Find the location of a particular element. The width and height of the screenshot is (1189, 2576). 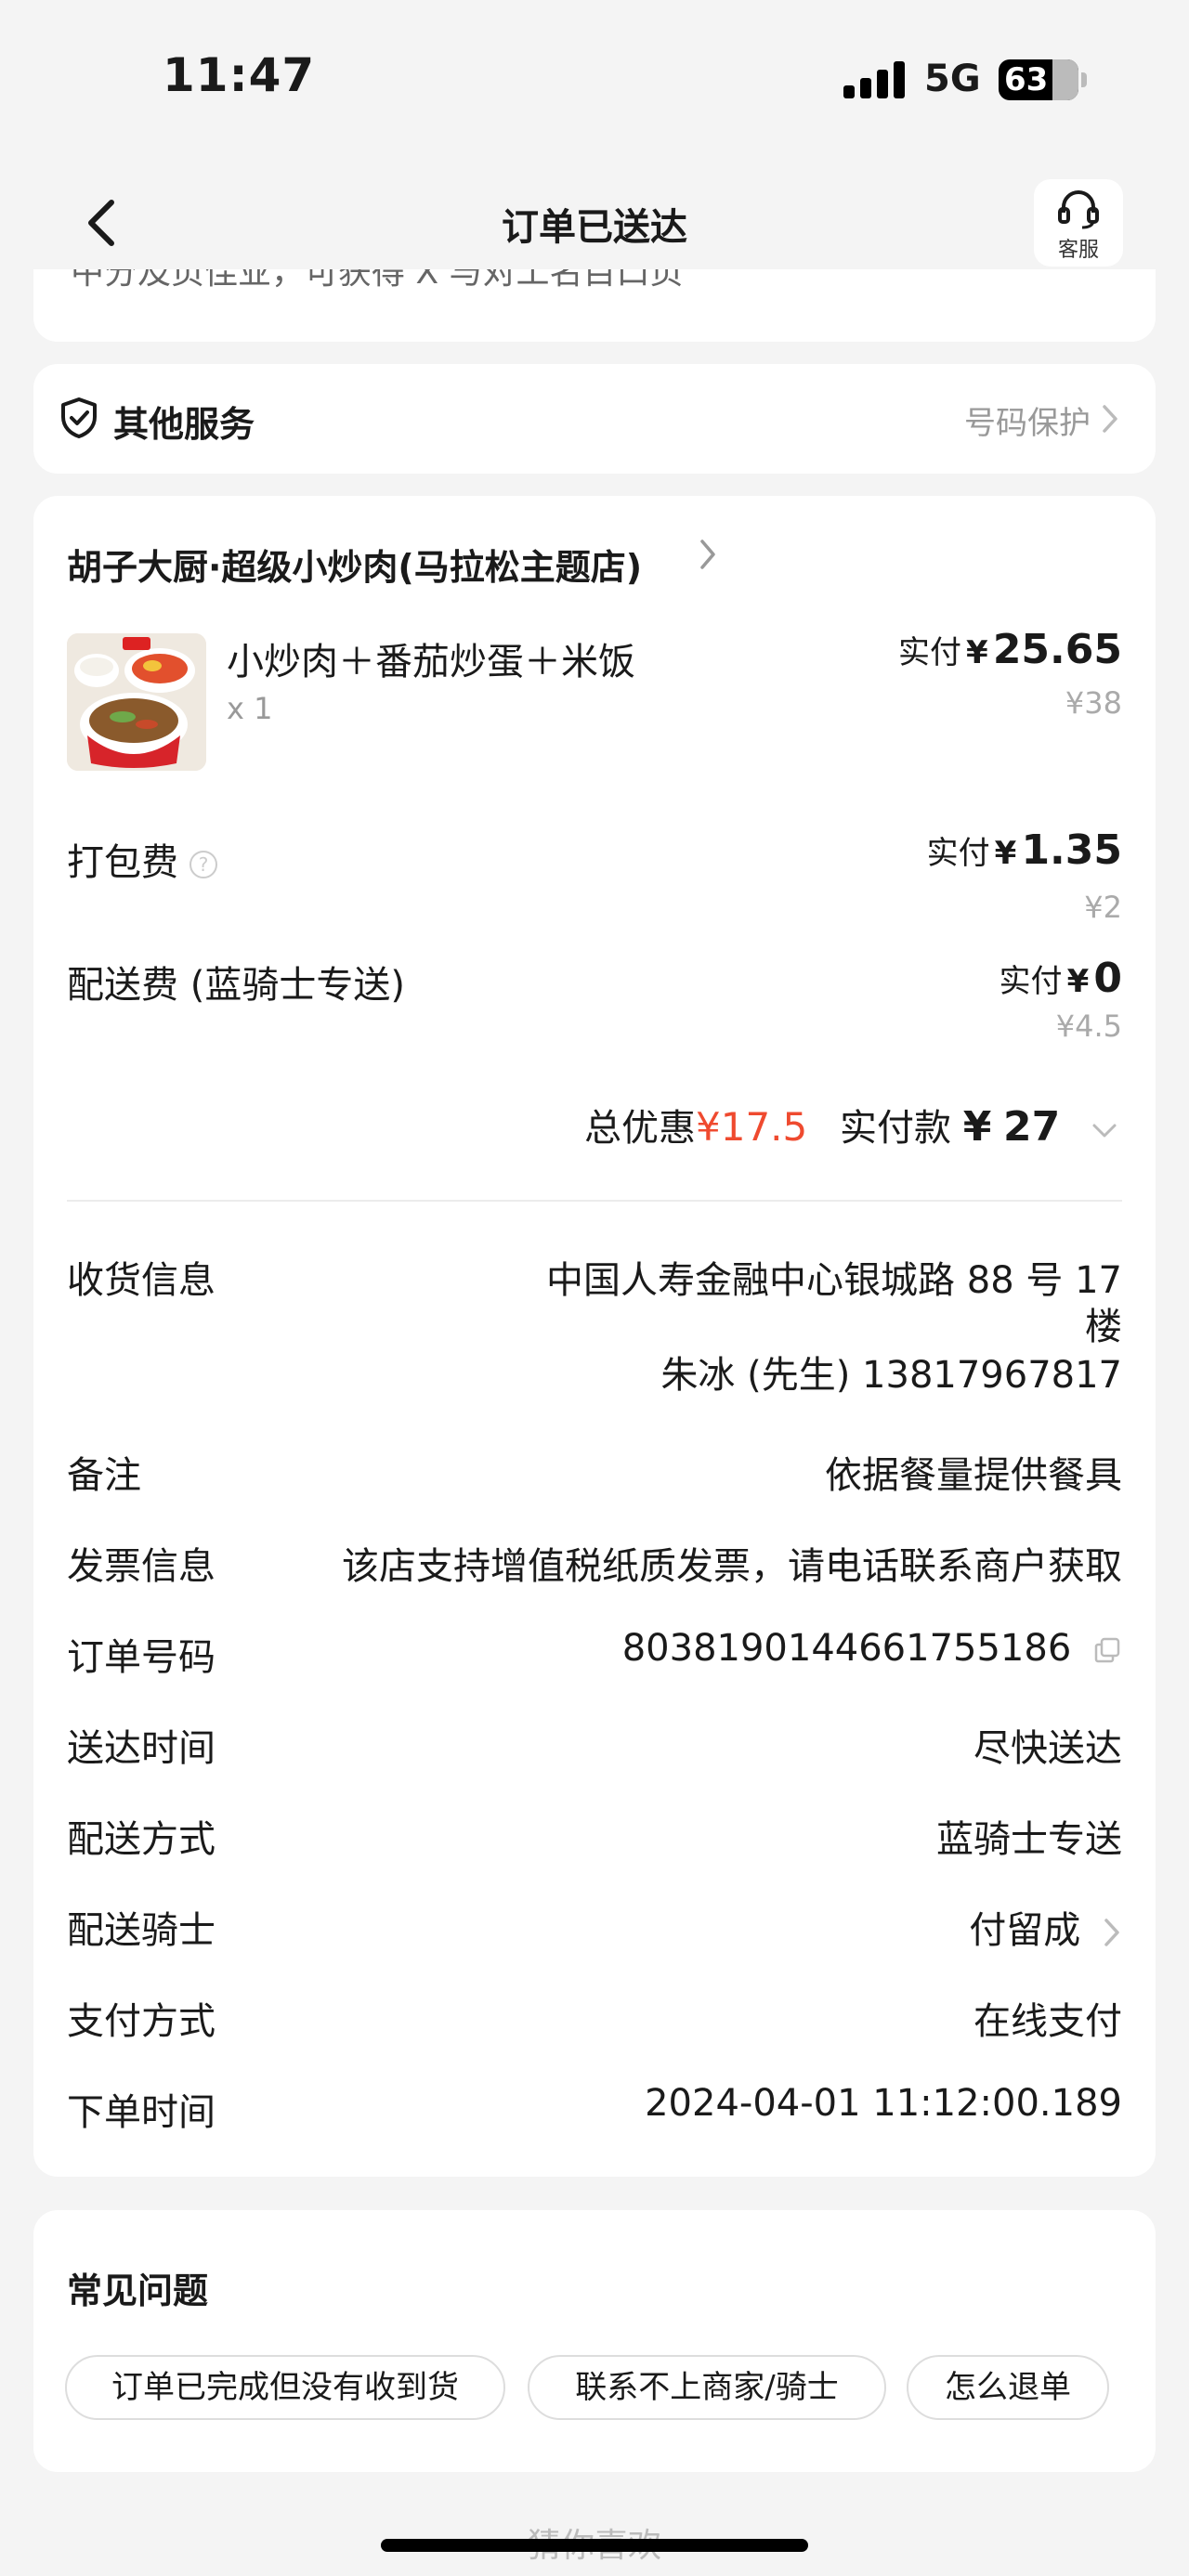

delivery-fee-paid-prefix: 实付 is located at coordinates (1031, 981).